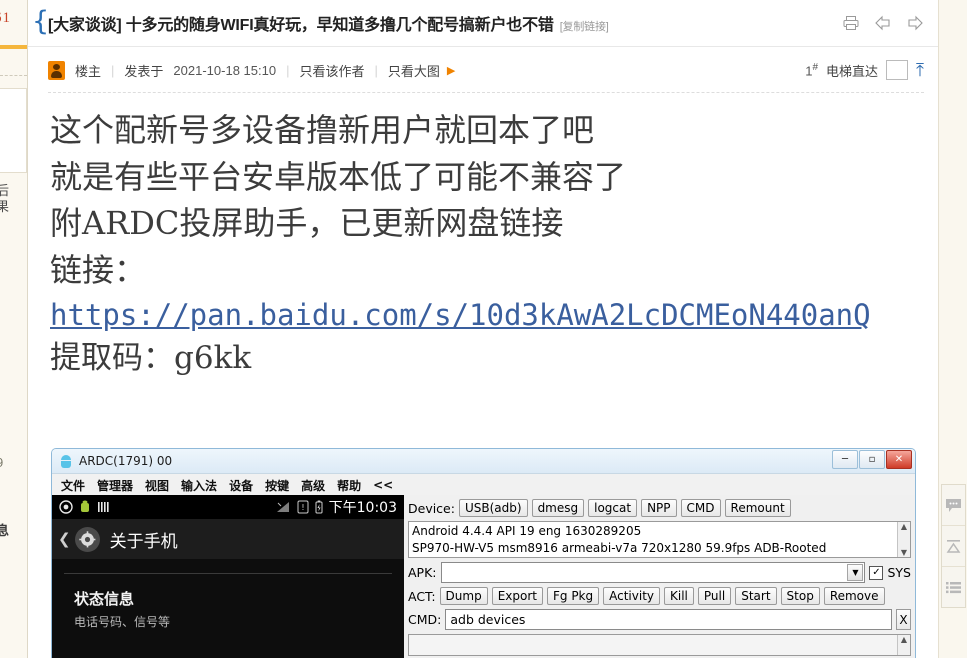 The width and height of the screenshot is (967, 658). What do you see at coordinates (668, 619) in the screenshot?
I see `cmd-input: adb devices` at bounding box center [668, 619].